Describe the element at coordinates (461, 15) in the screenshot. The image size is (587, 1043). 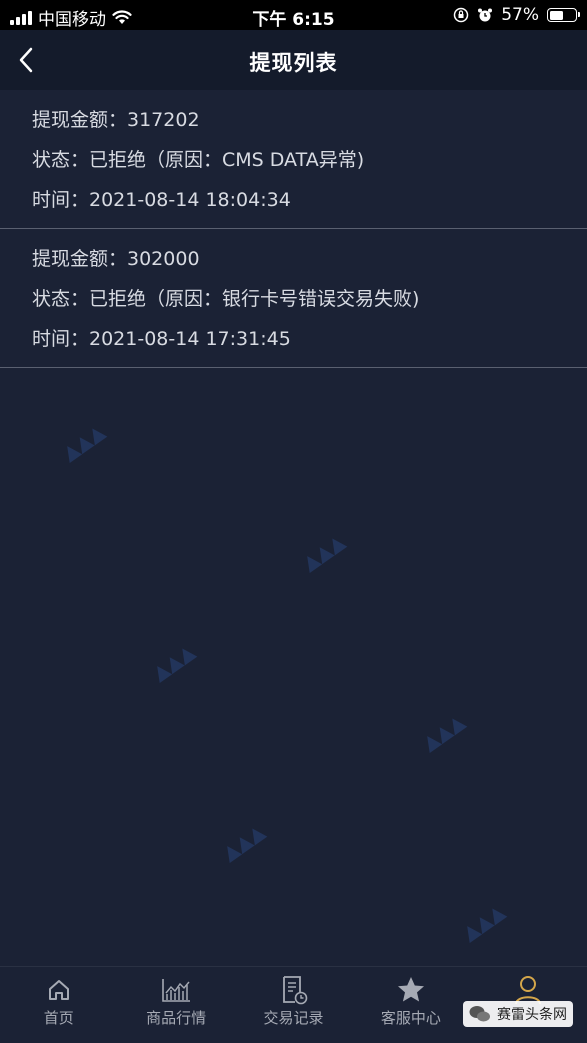
I see `orientation-lock-icon` at that location.